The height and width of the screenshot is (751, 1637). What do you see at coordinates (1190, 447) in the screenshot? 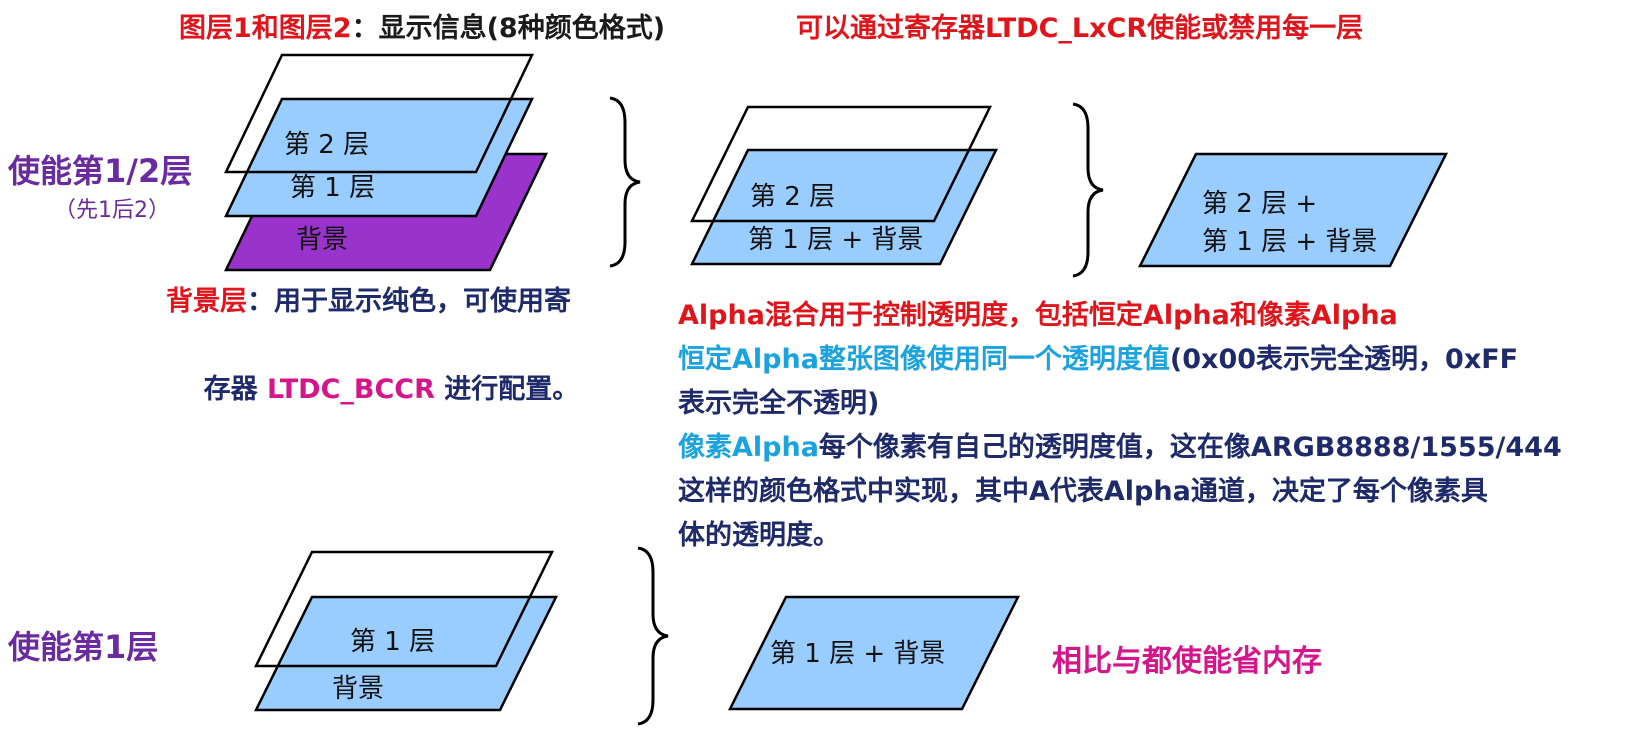
I see `alpha-pixel-text-a: 每个像素有自己的透明度值，这在像ARGB8888/1555/444` at bounding box center [1190, 447].